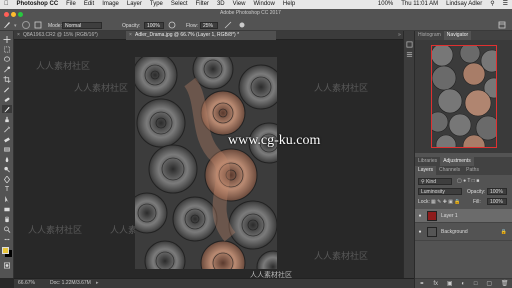 The height and width of the screenshot is (288, 512). I want to click on move-tool-icon, so click(7, 39).